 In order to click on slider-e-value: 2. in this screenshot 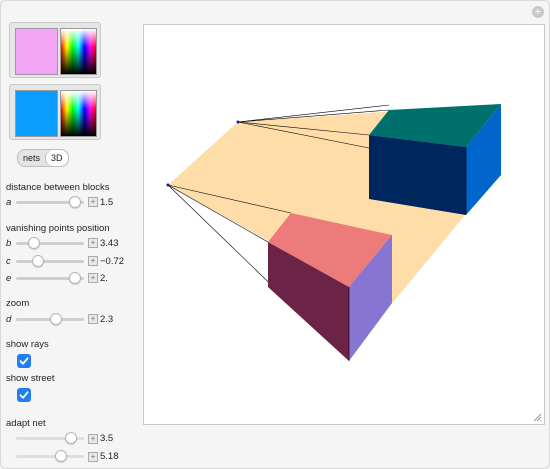, I will do `click(104, 278)`.